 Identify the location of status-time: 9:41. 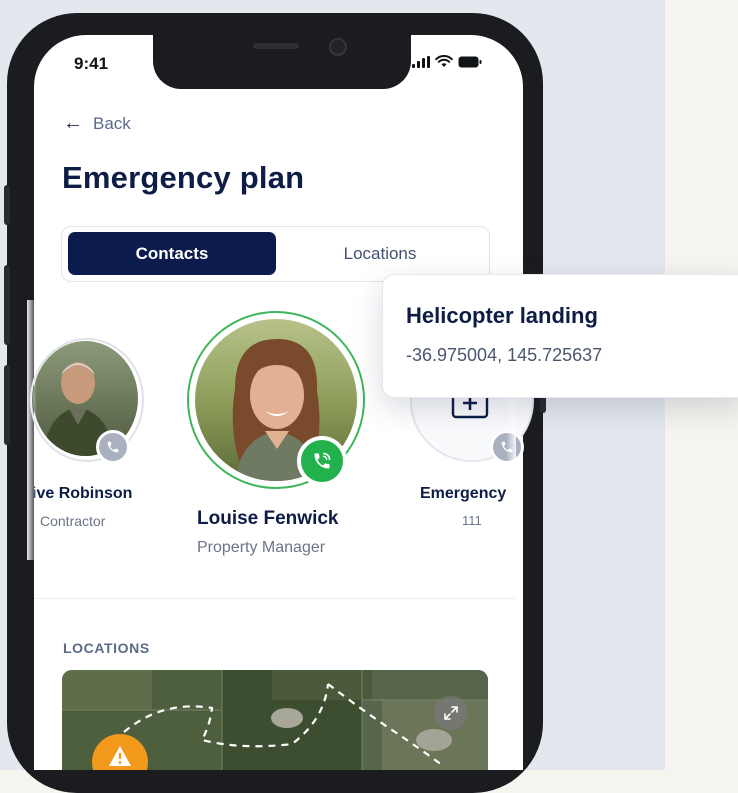
(91, 63).